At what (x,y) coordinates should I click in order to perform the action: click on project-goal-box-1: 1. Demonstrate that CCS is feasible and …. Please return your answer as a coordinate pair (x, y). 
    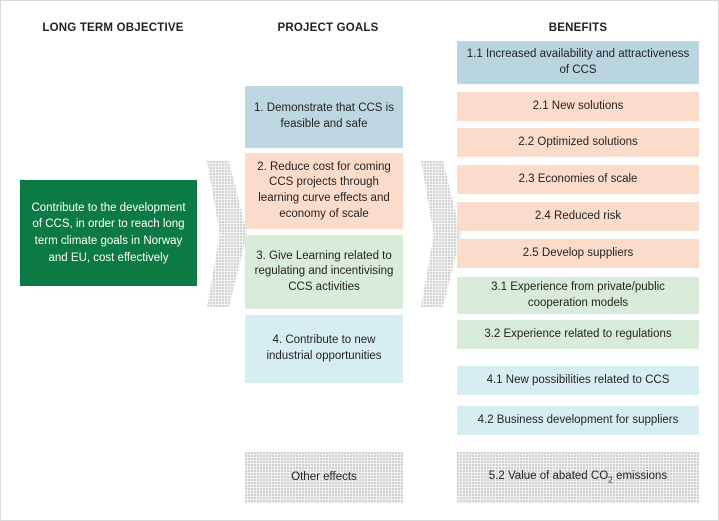
    Looking at the image, I should click on (324, 117).